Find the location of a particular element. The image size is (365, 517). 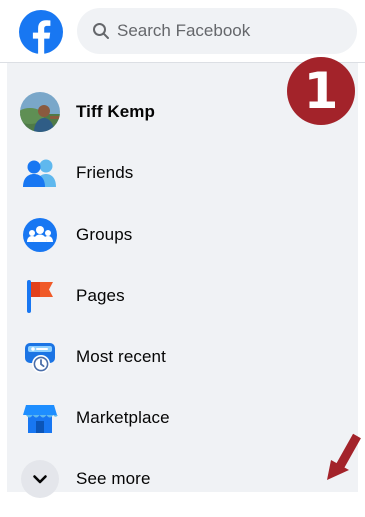

menu-item-label: Pages is located at coordinates (100, 295).